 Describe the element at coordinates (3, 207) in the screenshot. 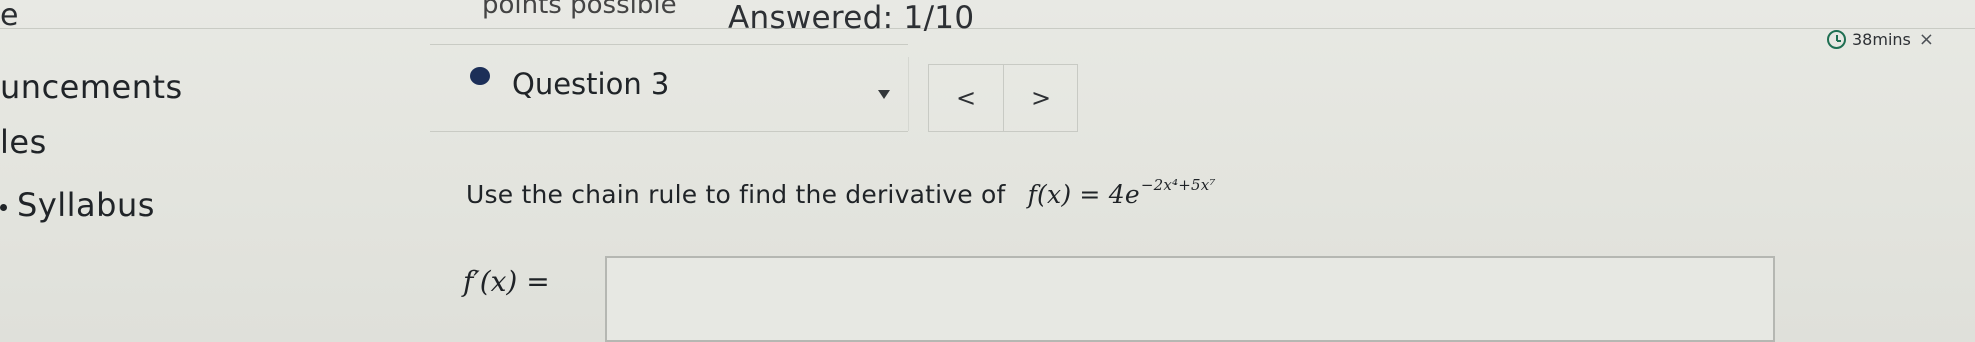

I see `bullet-icon` at that location.